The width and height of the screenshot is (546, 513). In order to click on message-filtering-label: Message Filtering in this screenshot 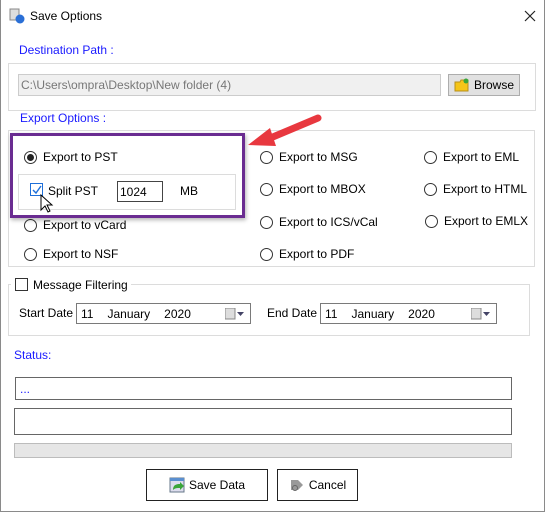, I will do `click(80, 285)`.